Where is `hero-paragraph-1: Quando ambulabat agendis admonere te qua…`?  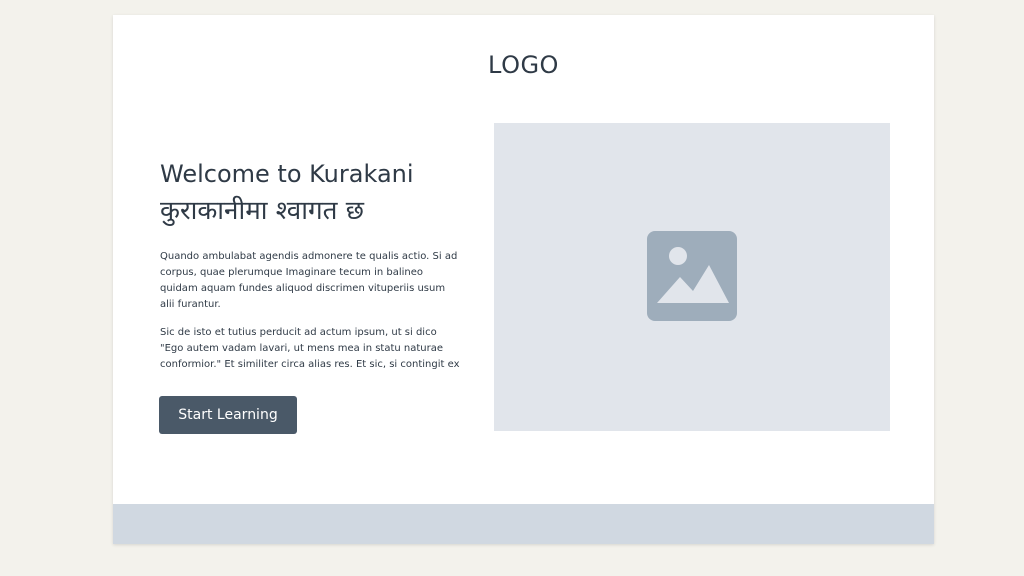
hero-paragraph-1: Quando ambulabat agendis admonere te qua… is located at coordinates (309, 280).